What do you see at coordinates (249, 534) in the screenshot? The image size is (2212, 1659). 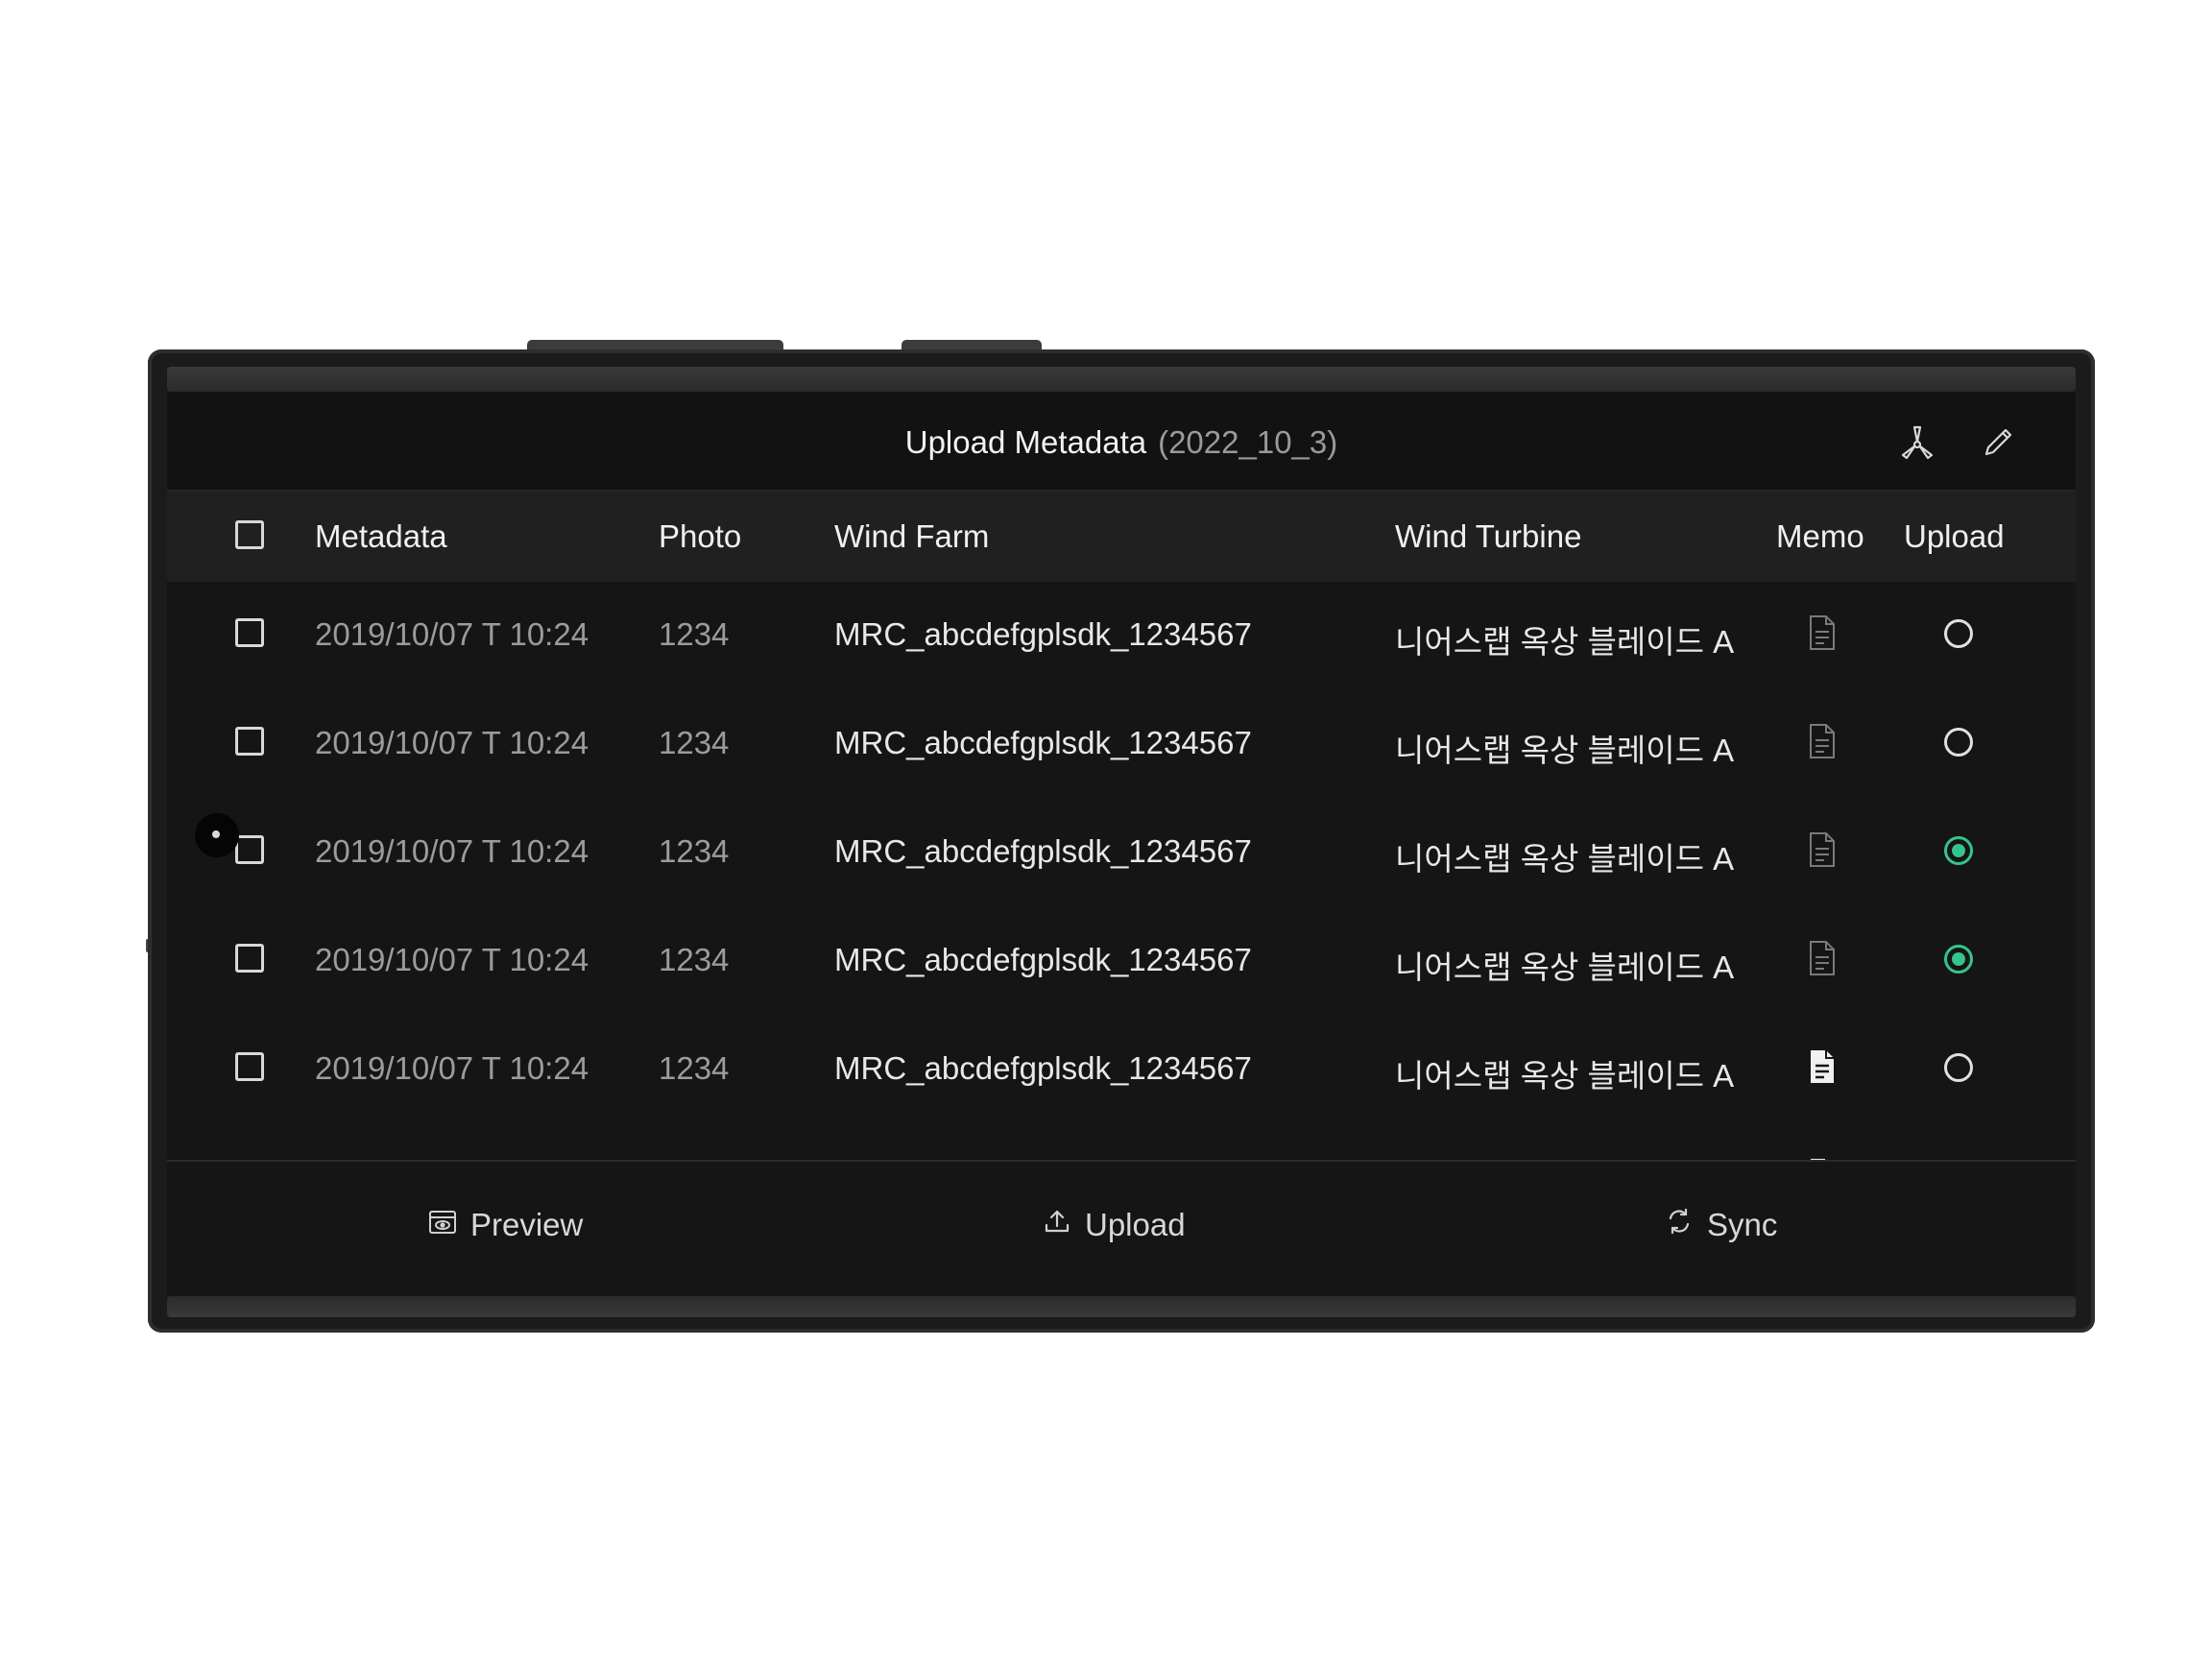 I see `select-all-checkbox` at bounding box center [249, 534].